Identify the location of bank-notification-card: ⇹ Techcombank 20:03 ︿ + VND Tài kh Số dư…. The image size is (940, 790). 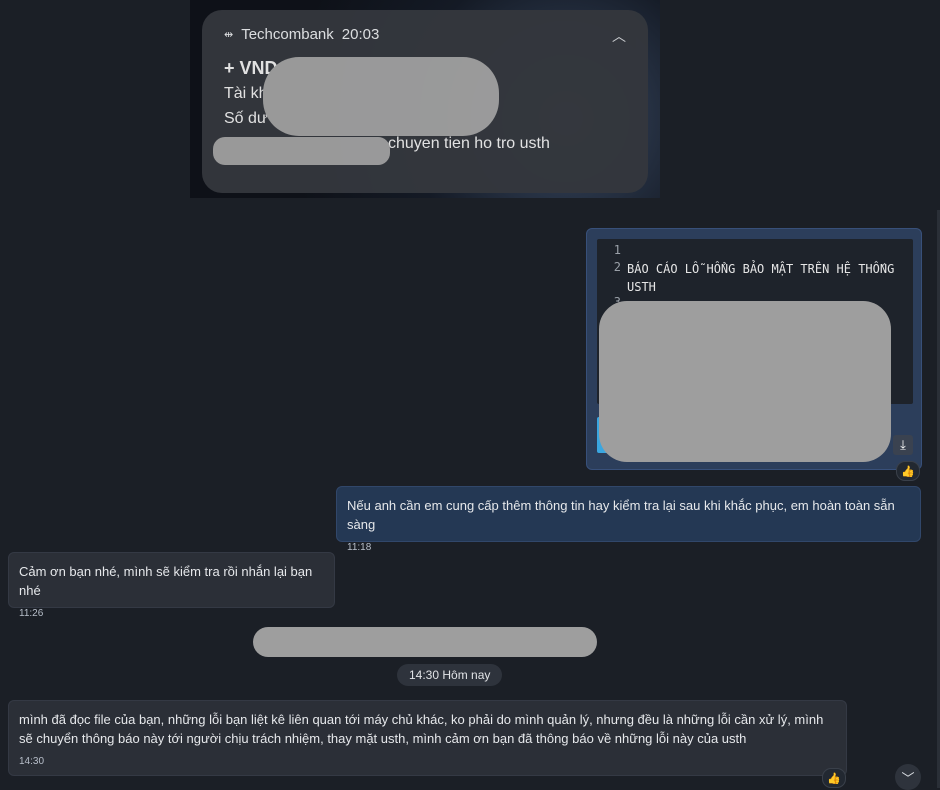
(425, 101).